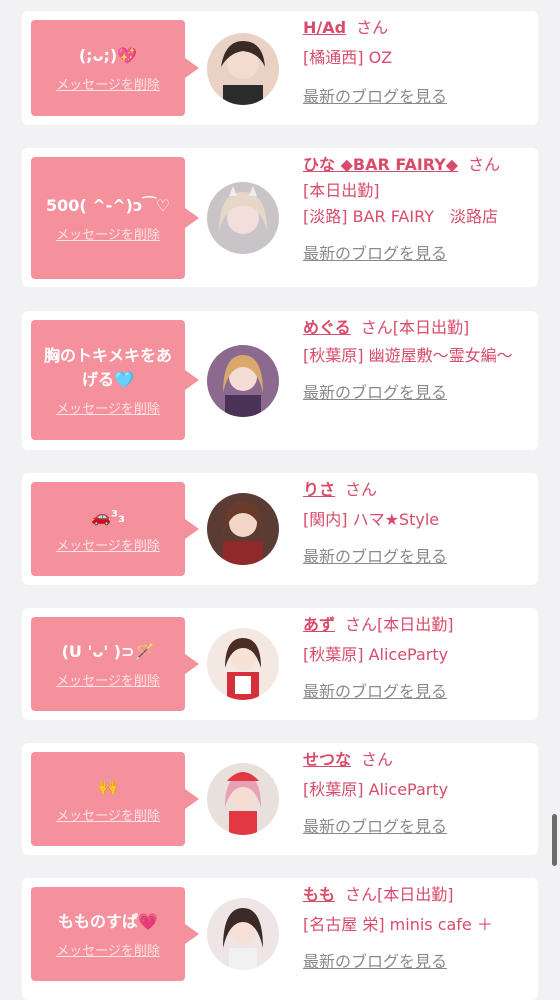 Image resolution: width=560 pixels, height=1000 pixels. Describe the element at coordinates (115, 664) in the screenshot. I see `message-bubble: (U 'ᴗ' )⊃🪄 メッセージを削除` at that location.